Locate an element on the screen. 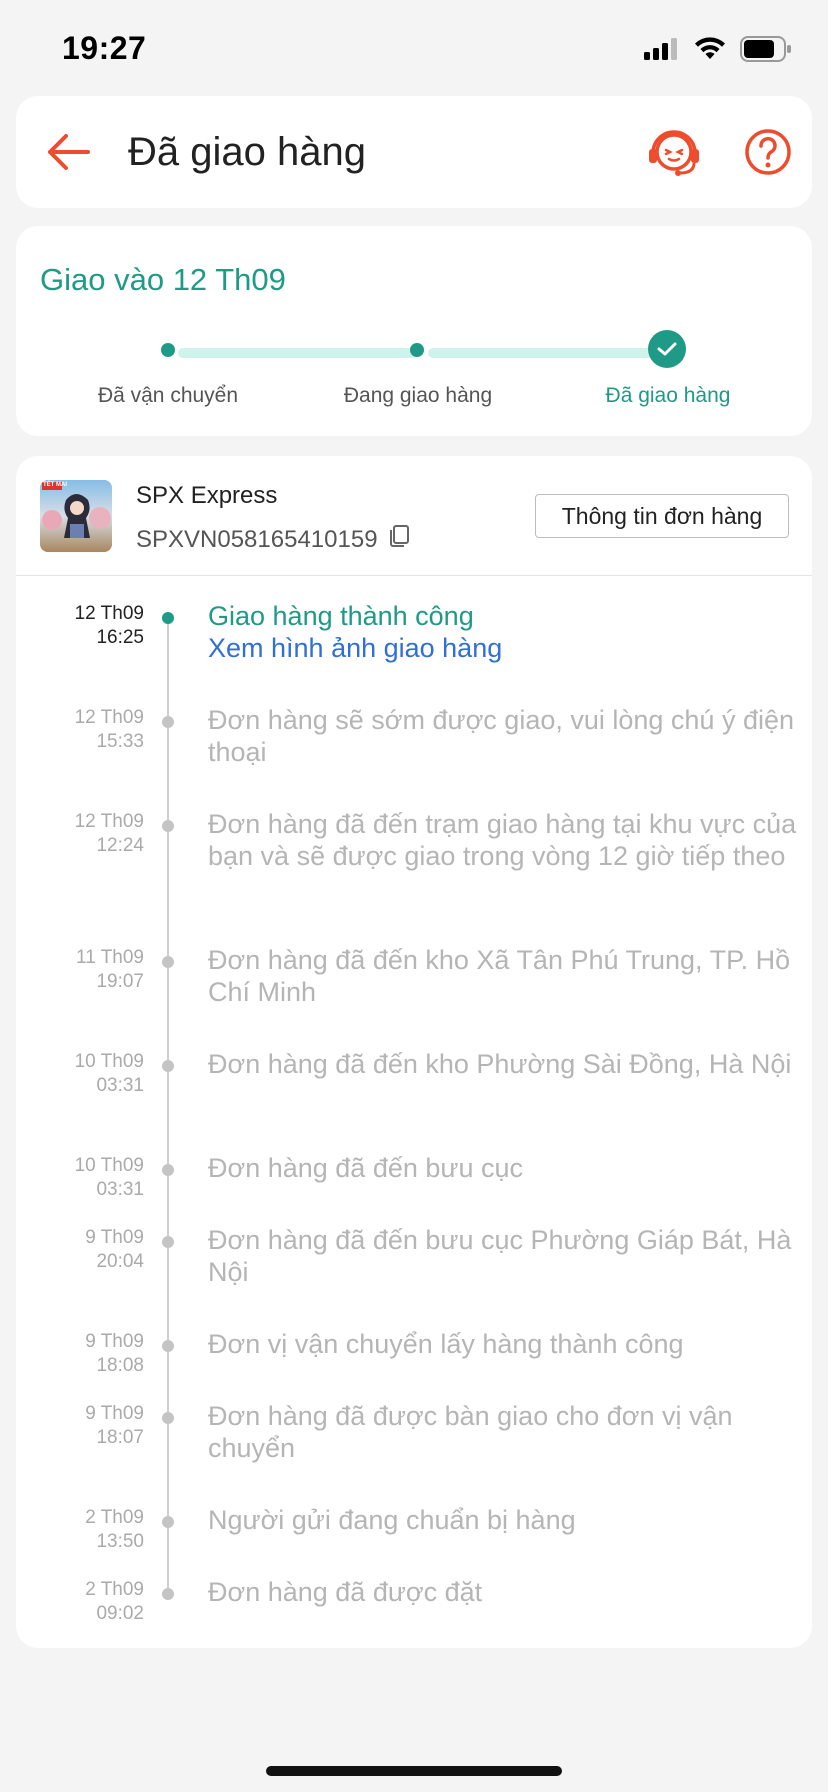 The width and height of the screenshot is (828, 1792). view-delivery-photo-link: Xem hình ảnh giao hàng is located at coordinates (503, 648).